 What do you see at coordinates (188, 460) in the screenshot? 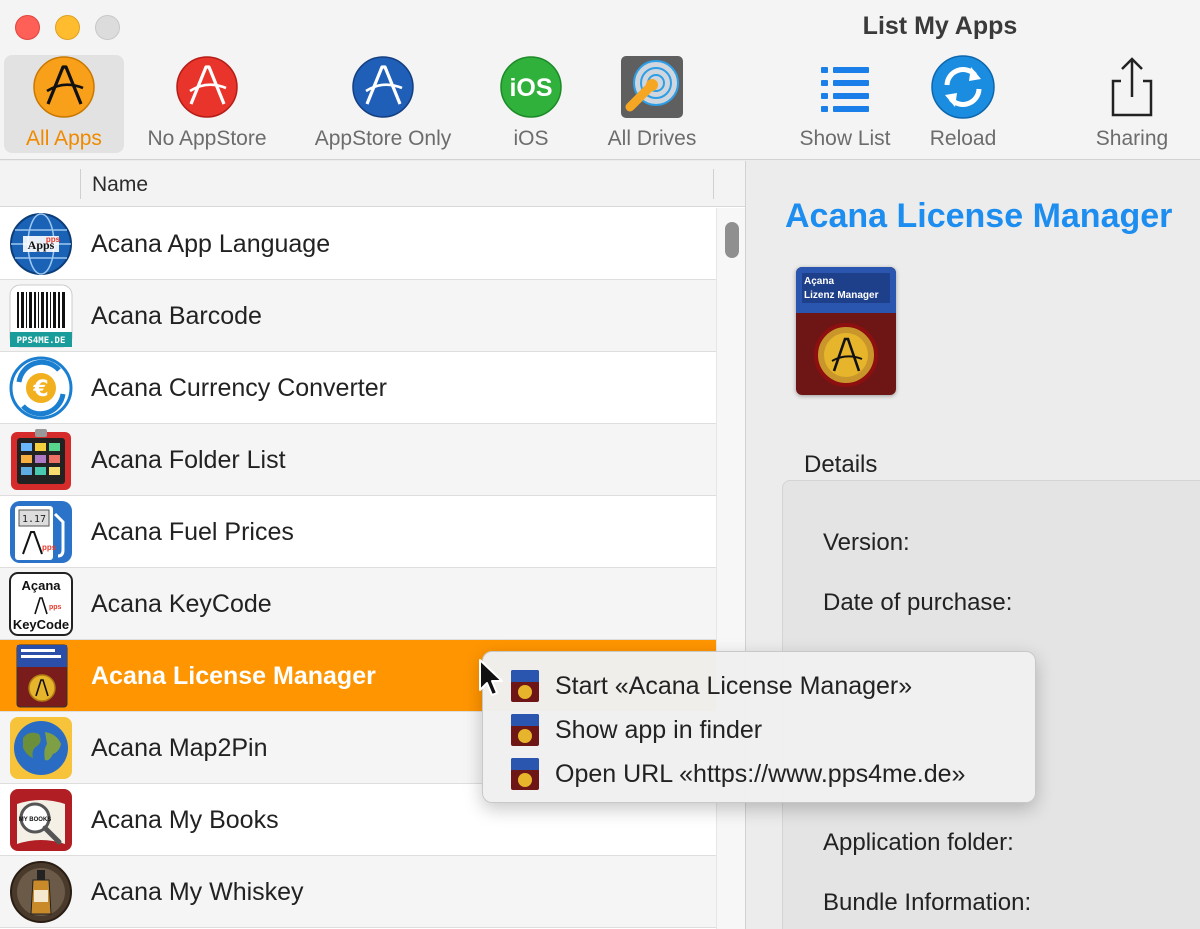
I see `app-name: Acana Folder List` at bounding box center [188, 460].